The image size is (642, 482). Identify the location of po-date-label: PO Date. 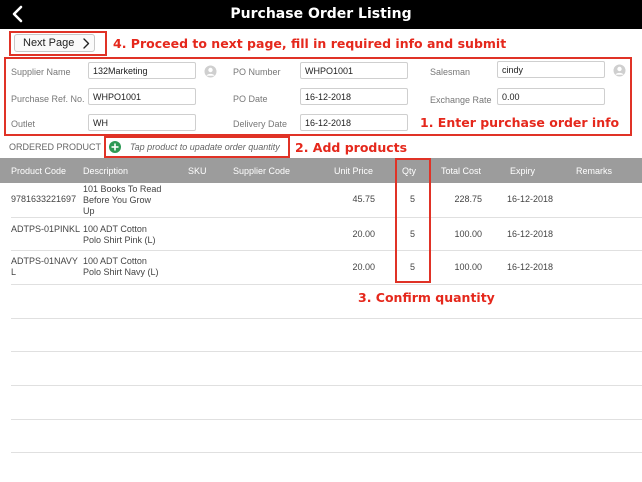
(250, 99).